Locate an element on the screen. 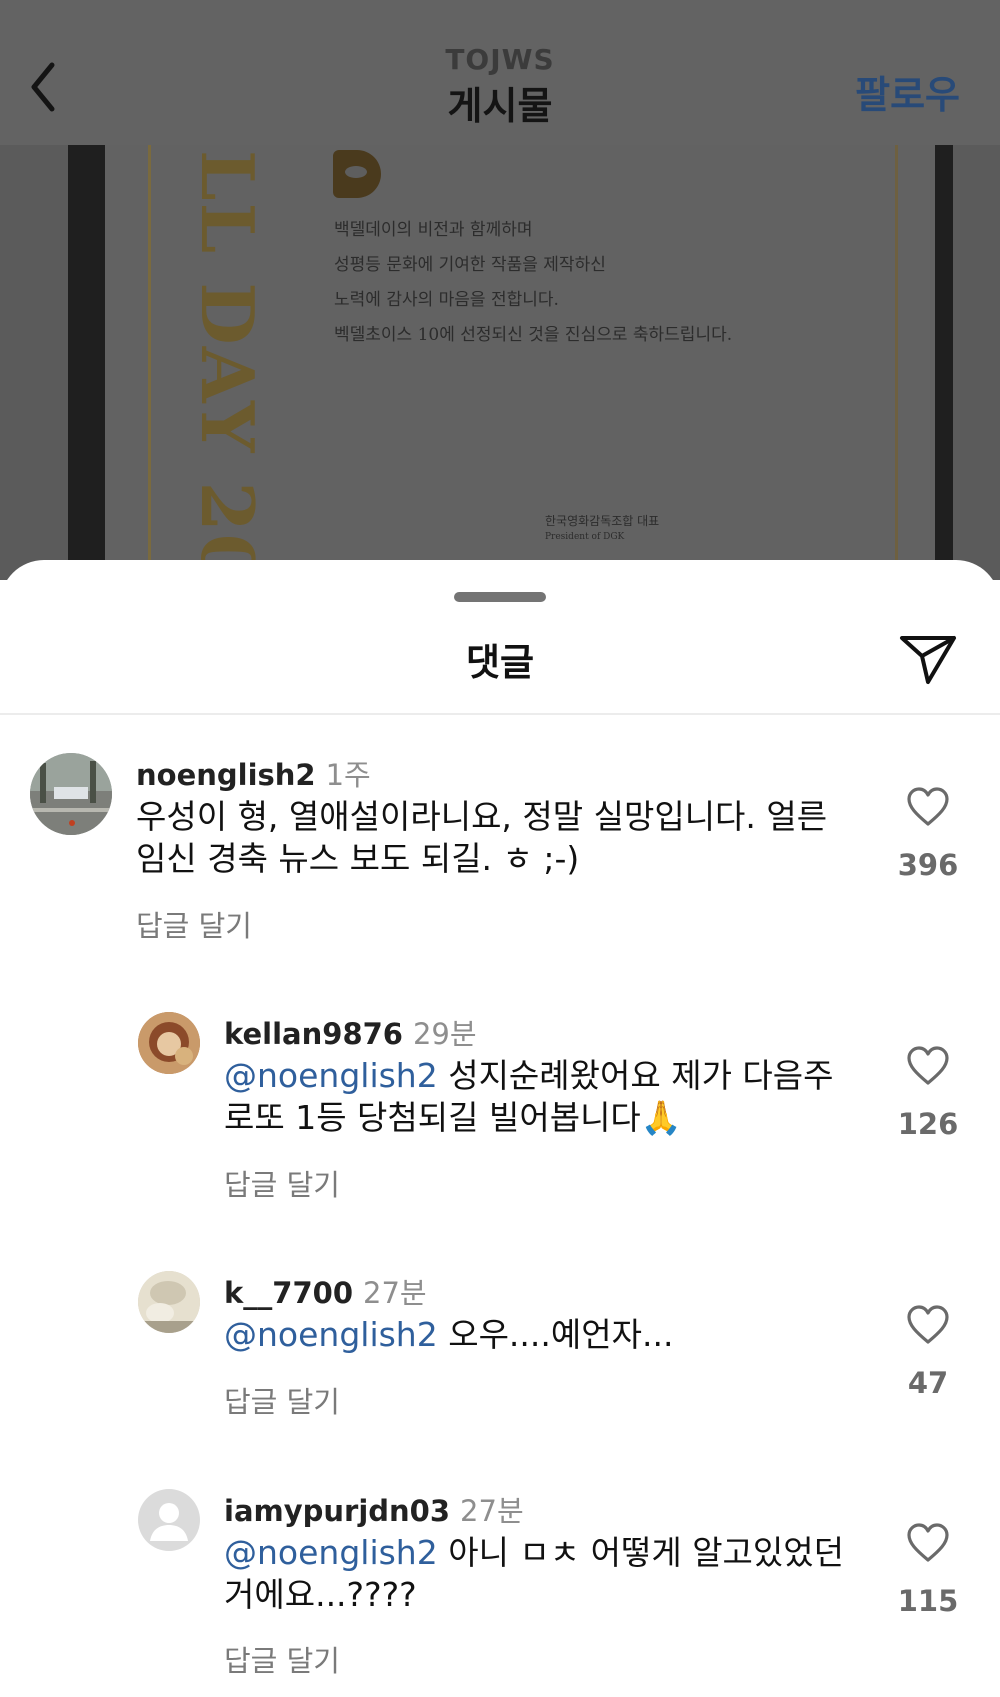 The height and width of the screenshot is (1697, 1000). comment-username: k__7700 is located at coordinates (288, 1293).